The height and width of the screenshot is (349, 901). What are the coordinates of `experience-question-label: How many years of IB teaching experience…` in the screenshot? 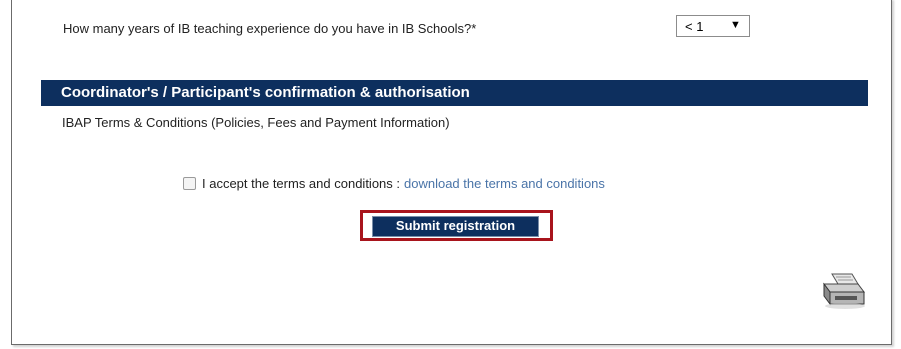 It's located at (270, 28).